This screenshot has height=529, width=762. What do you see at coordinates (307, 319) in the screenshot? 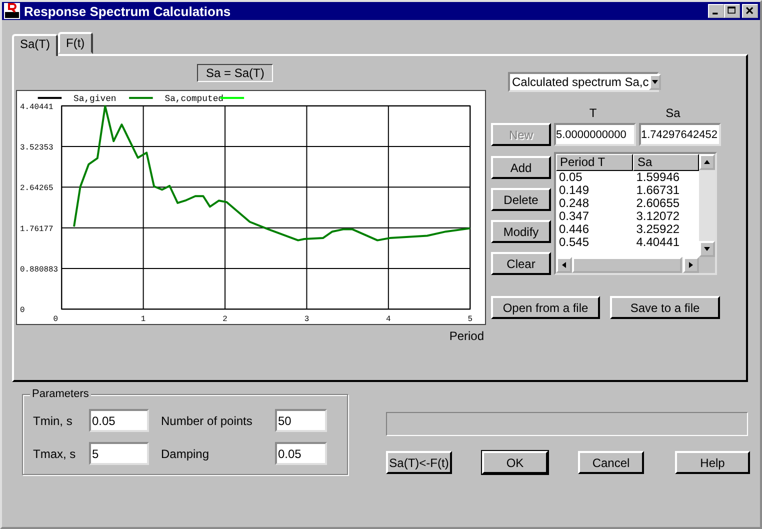
I see `x-tick-label: 3` at bounding box center [307, 319].